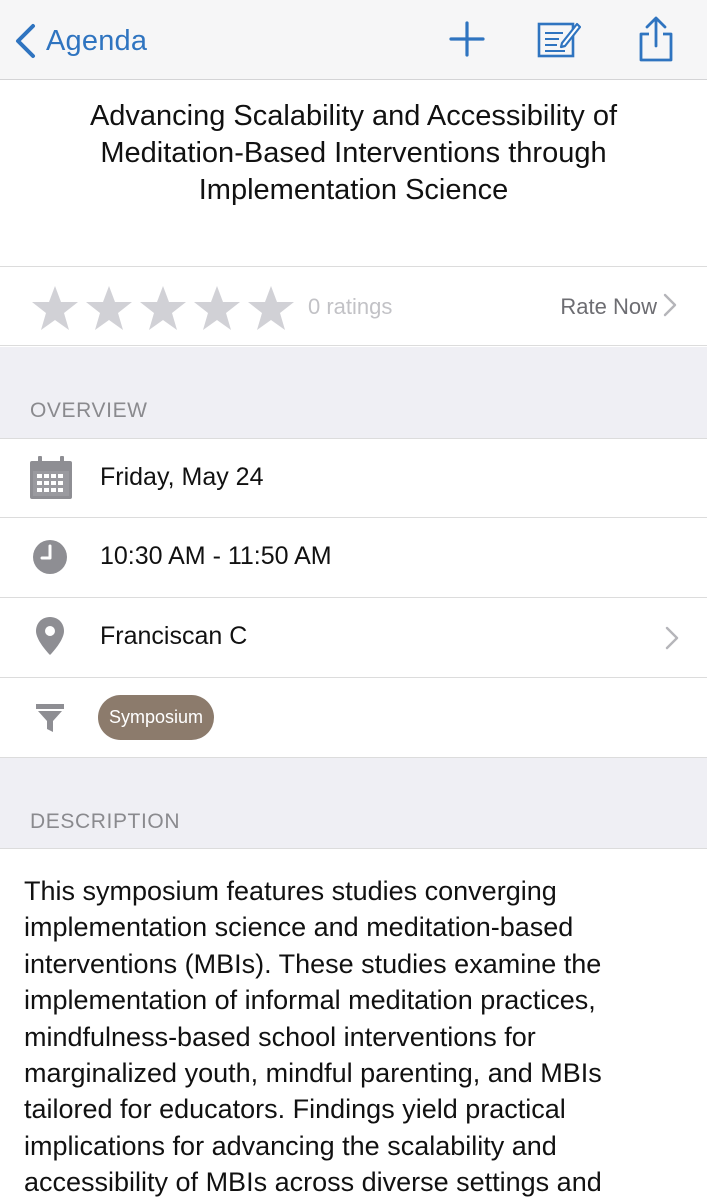 The image size is (707, 1201). Describe the element at coordinates (51, 717) in the screenshot. I see `filter-icon` at that location.